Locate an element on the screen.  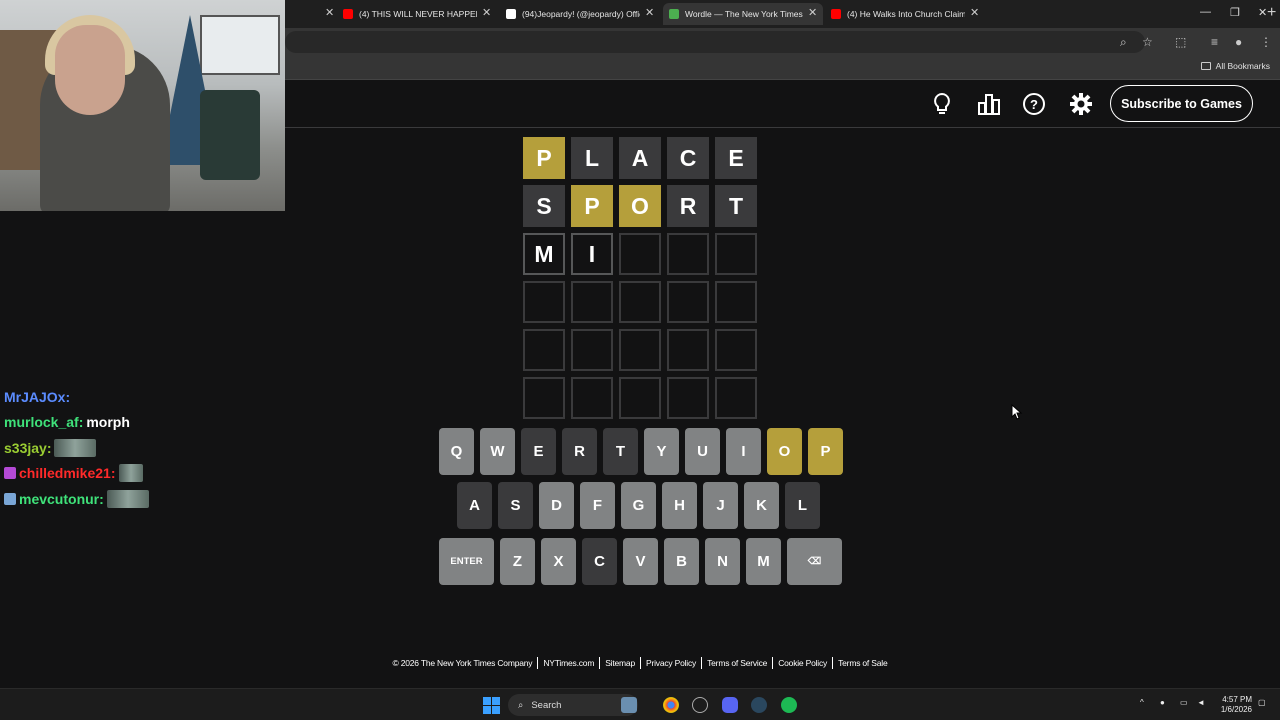
chat-username: chilledmike21: is located at coordinates (67, 473).